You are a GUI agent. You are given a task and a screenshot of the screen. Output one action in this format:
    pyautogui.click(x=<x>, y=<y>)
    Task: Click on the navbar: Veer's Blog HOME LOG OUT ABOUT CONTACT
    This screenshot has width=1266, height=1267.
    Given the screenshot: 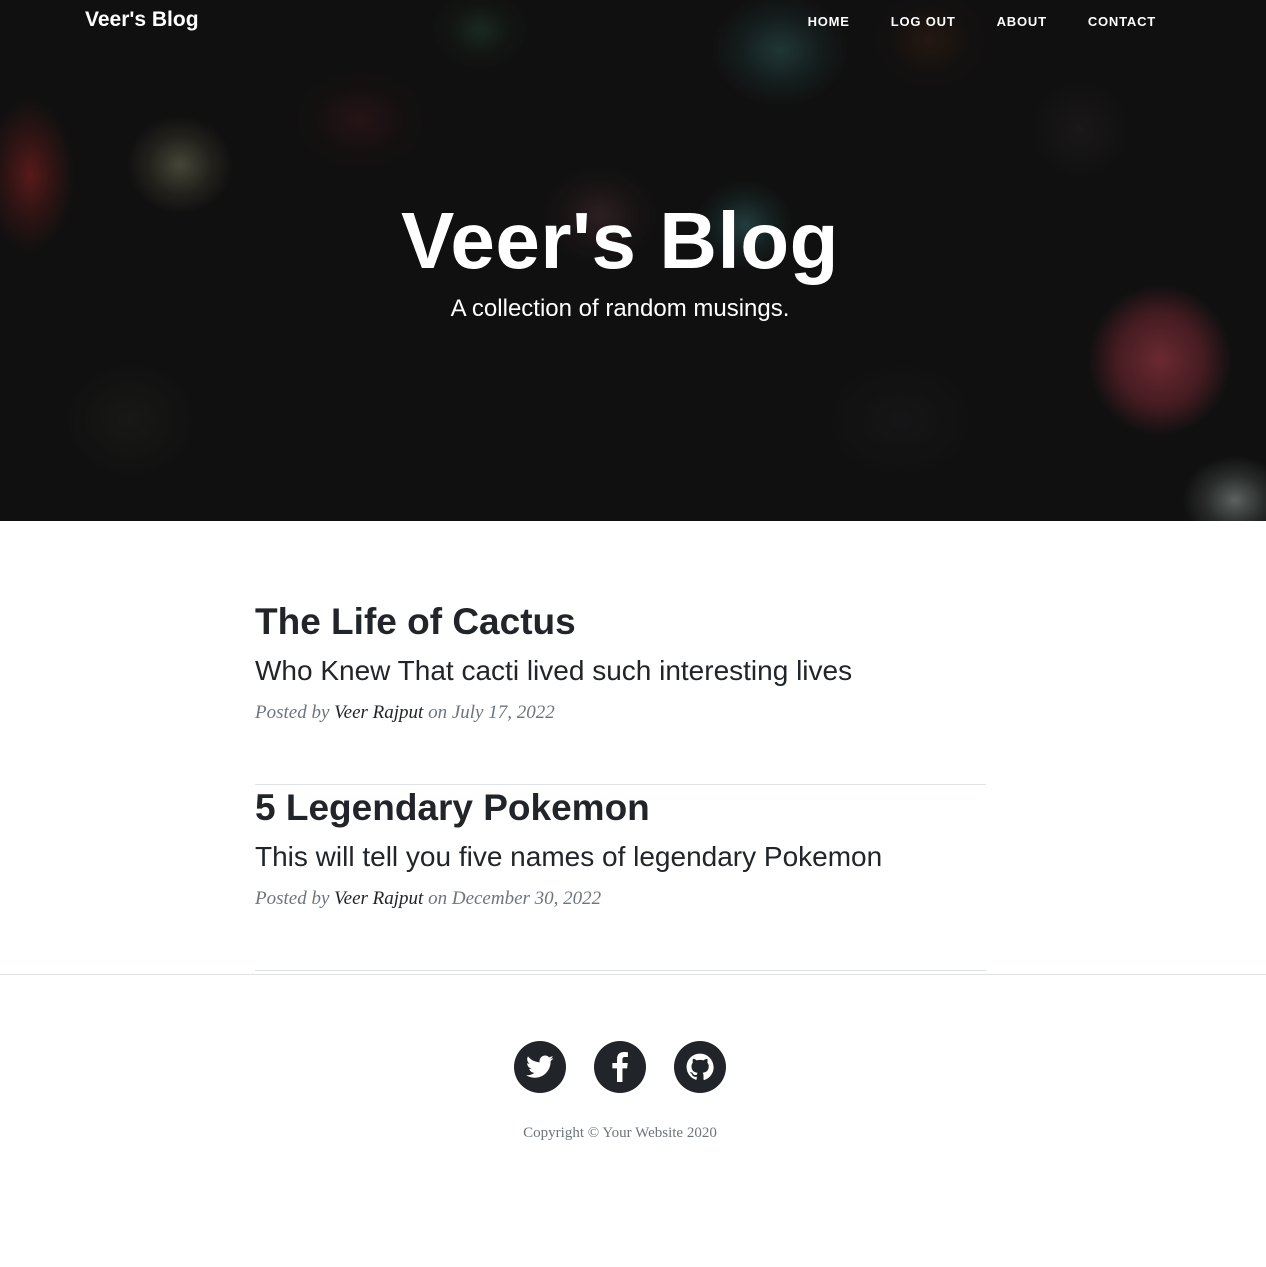 What is the action you would take?
    pyautogui.click(x=633, y=22)
    